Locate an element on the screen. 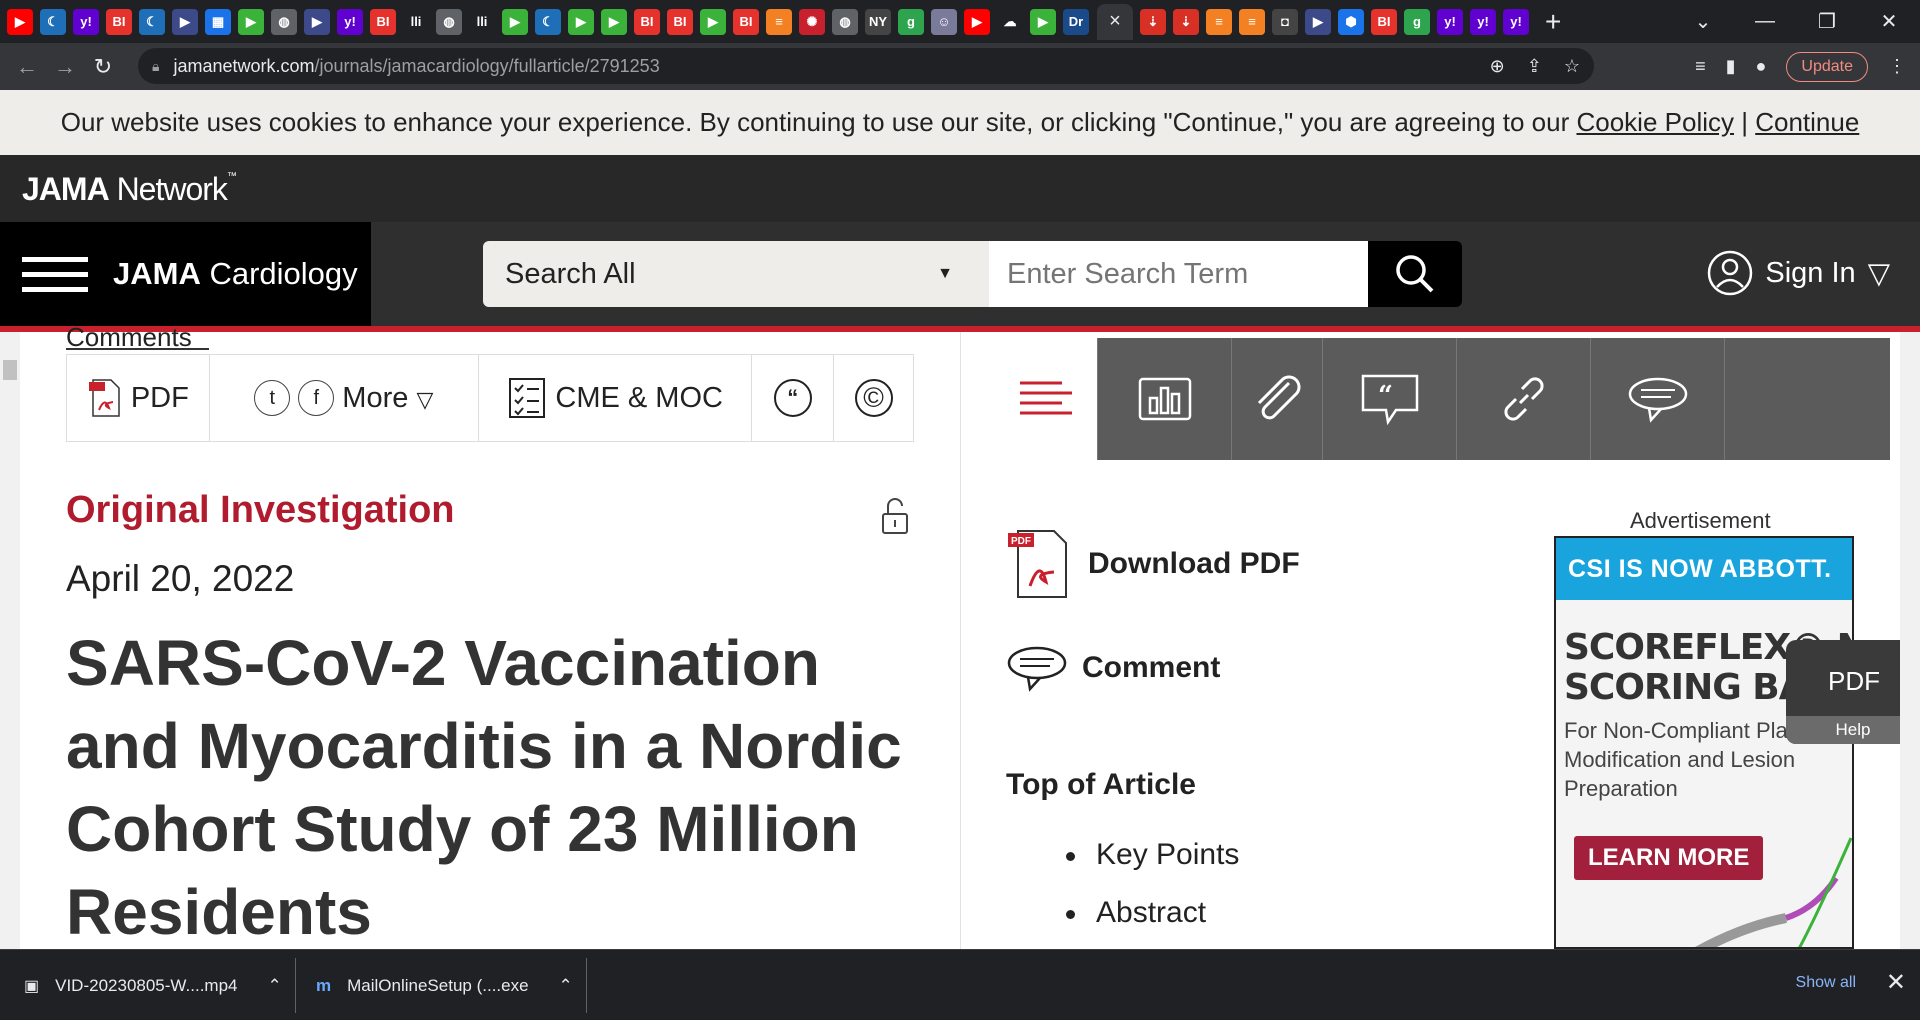 The height and width of the screenshot is (1021, 1920). burst-icon: ✺ is located at coordinates (812, 21).